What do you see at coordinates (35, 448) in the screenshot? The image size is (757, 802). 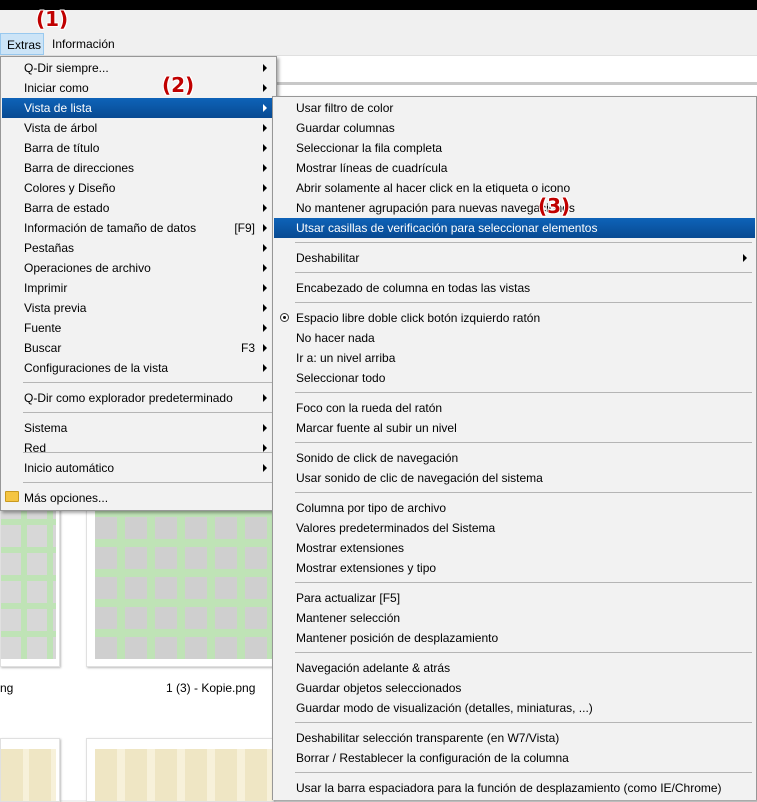 I see `menu-item-label: Red` at bounding box center [35, 448].